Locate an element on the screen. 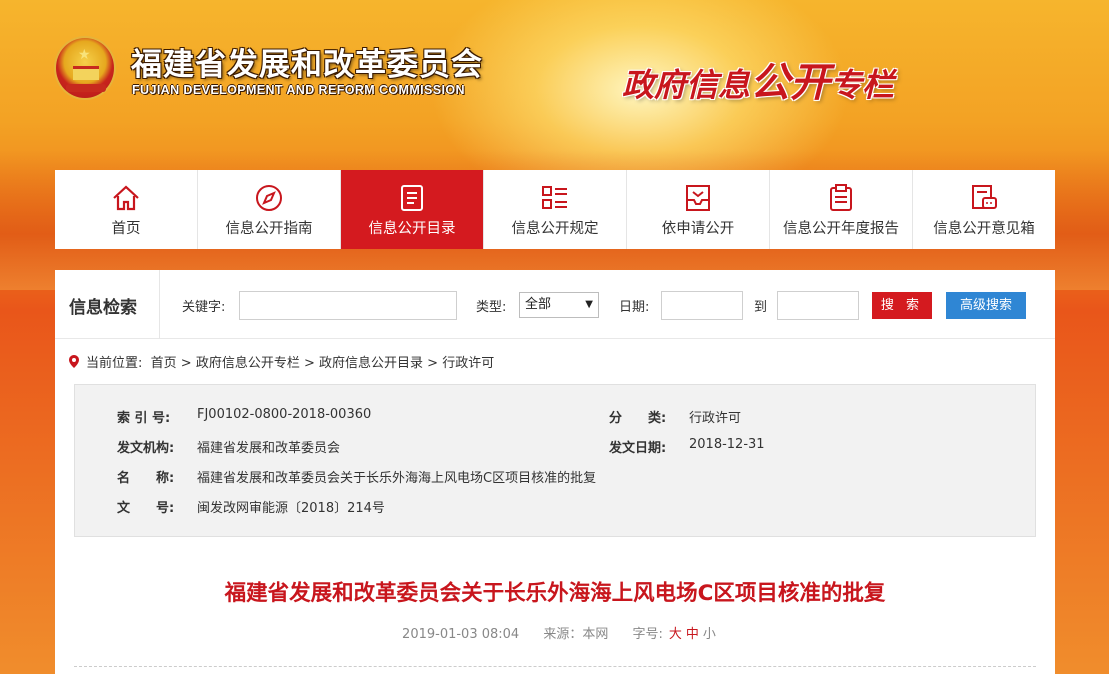  search-bar: 信息检索 关键字: 类型: 全部 ▼ 日期: 到 搜 索 高级搜索 is located at coordinates (555, 304).